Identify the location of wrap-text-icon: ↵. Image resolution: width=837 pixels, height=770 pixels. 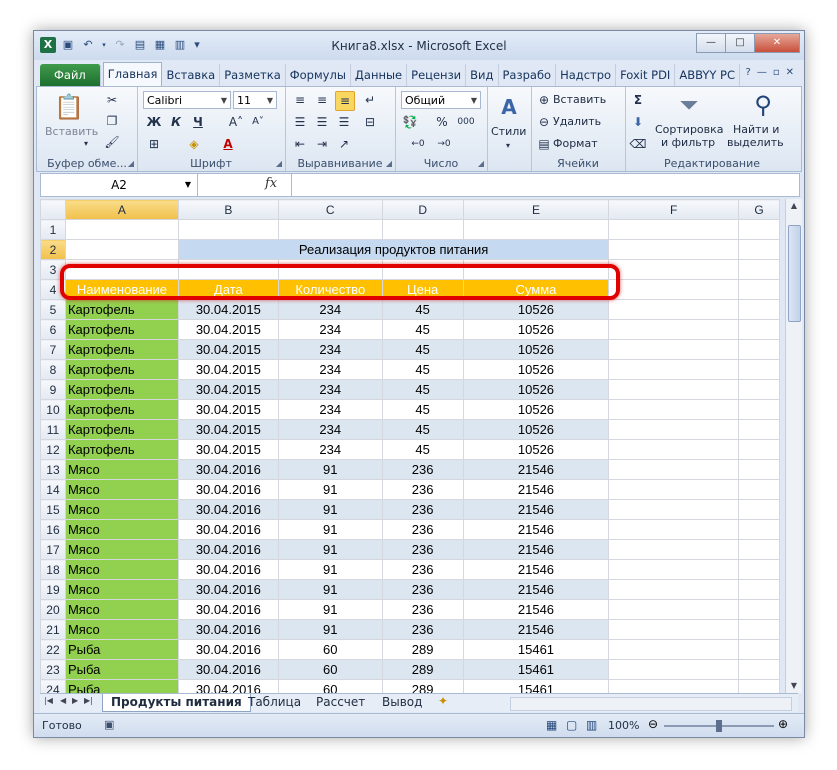
(370, 100).